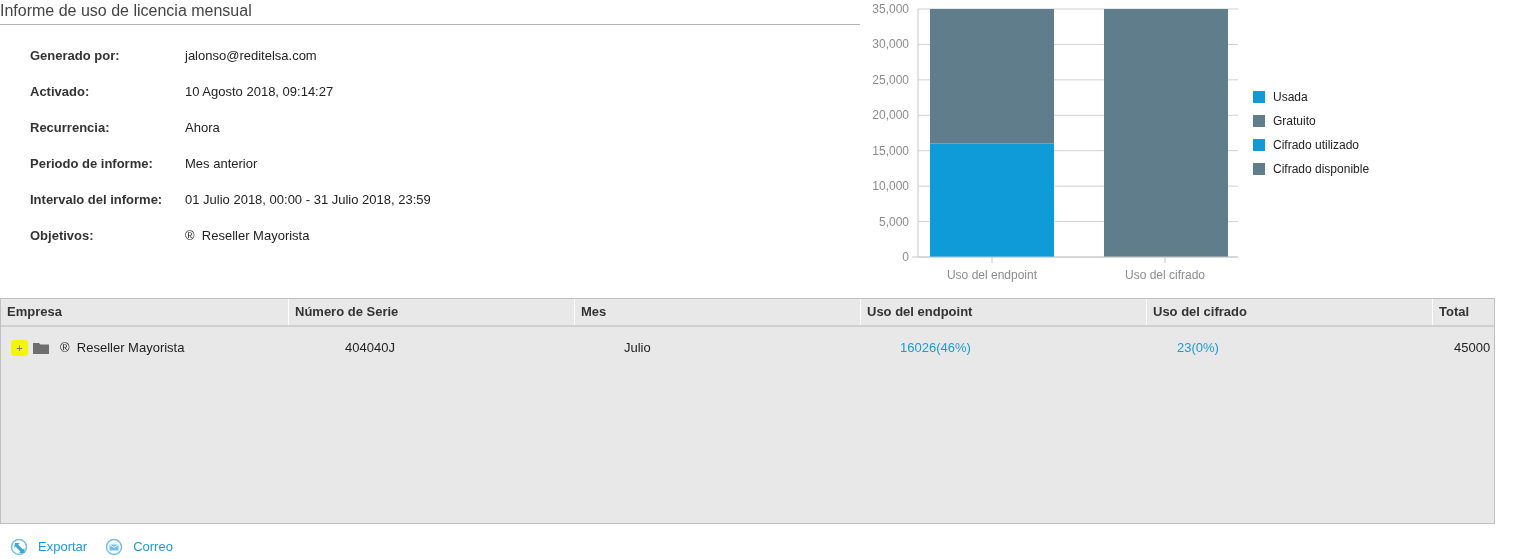  I want to click on folder-icon, so click(41, 348).